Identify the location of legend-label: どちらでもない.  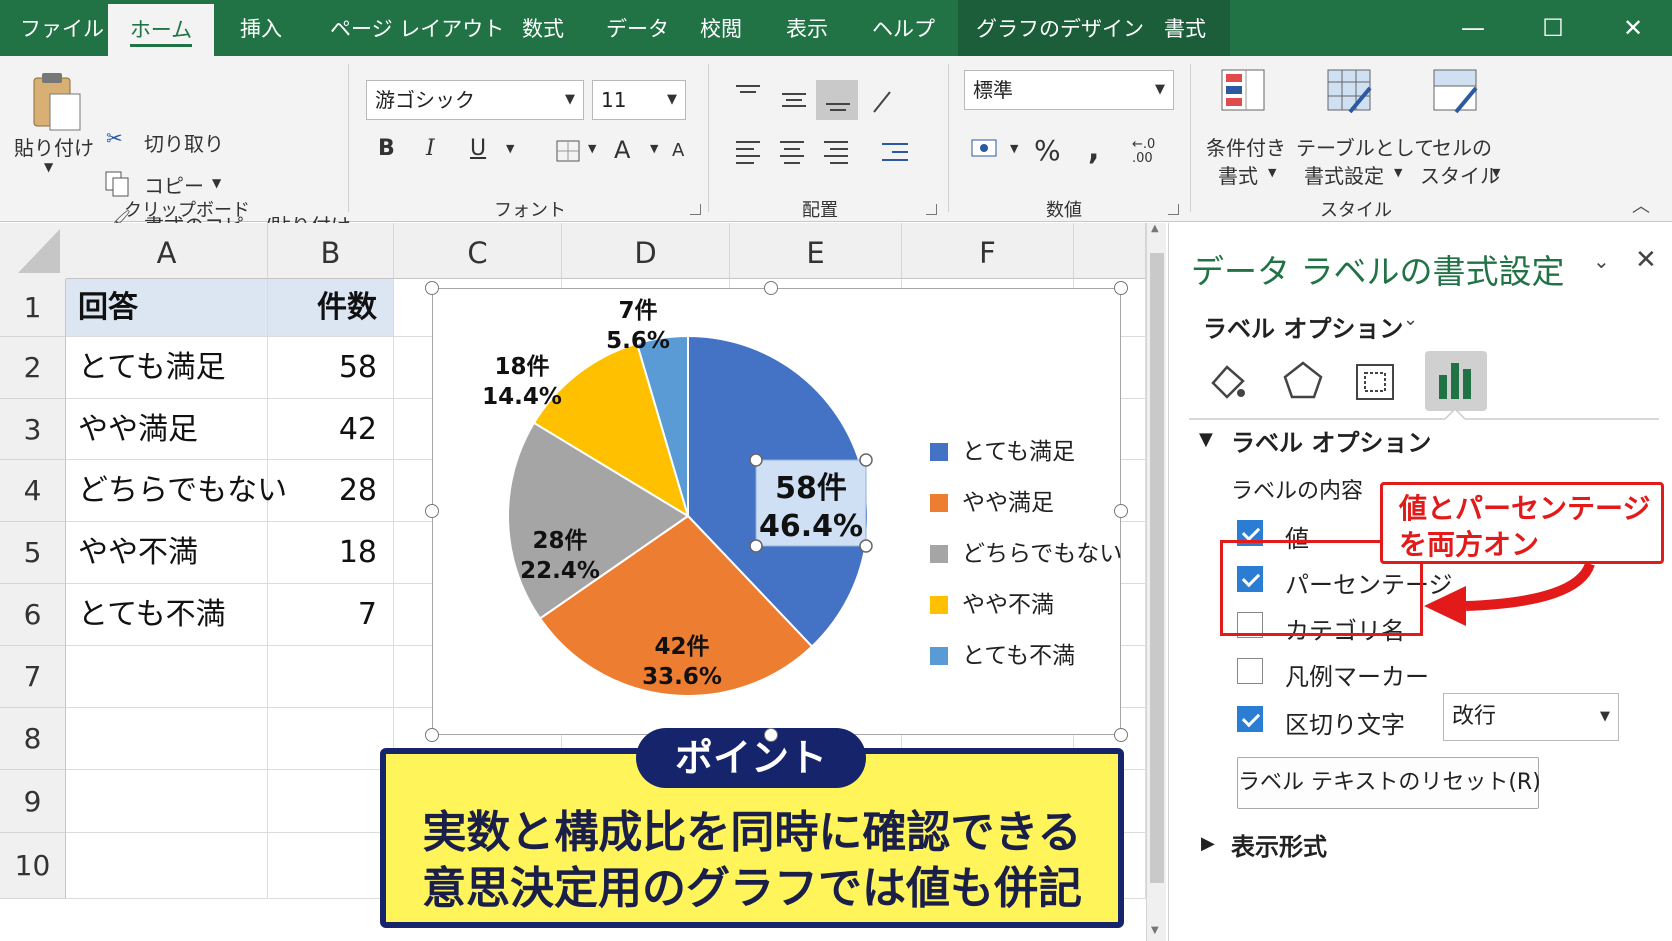
(1042, 554).